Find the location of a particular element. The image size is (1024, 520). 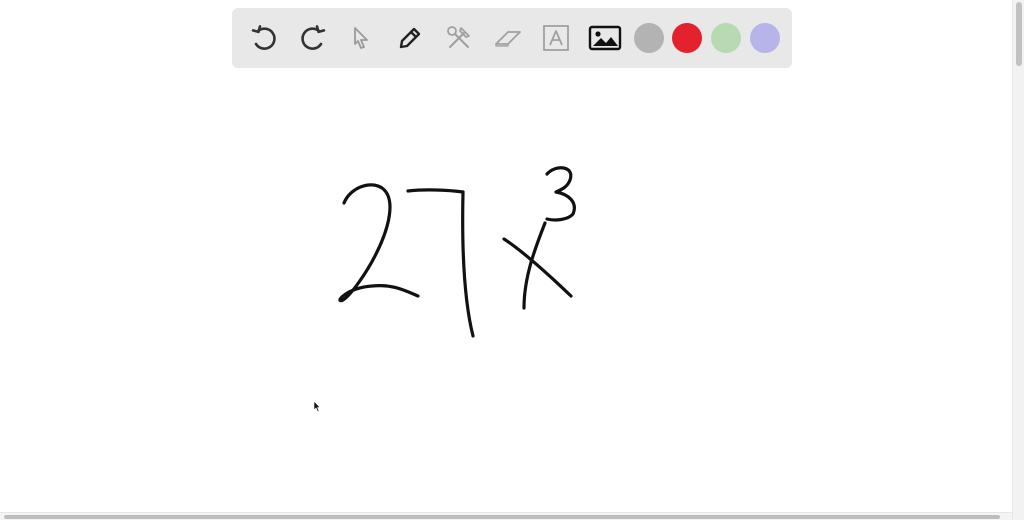

image-tool is located at coordinates (605, 38).